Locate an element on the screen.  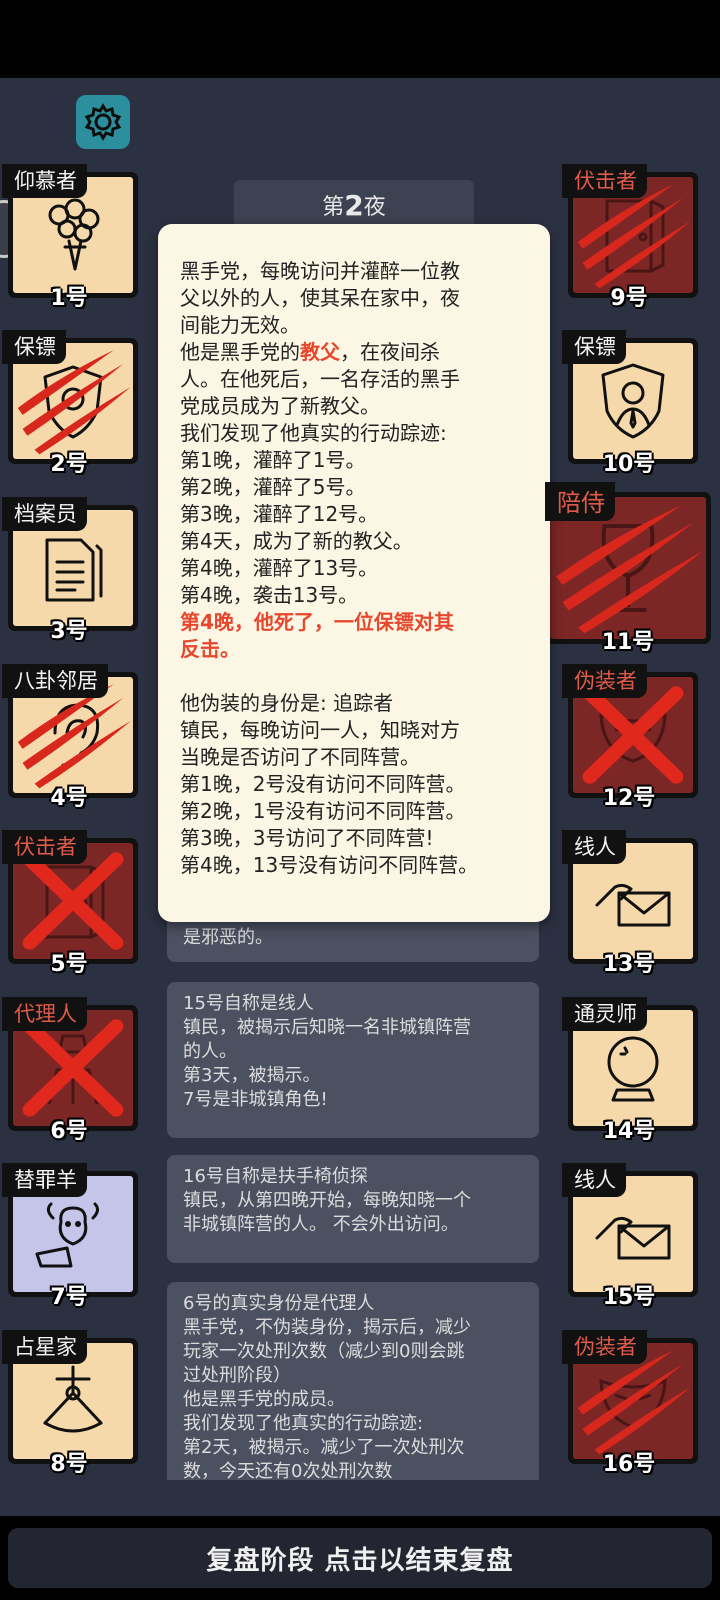
popup-line: 第2晚，灌醉了5号。 is located at coordinates (273, 487).